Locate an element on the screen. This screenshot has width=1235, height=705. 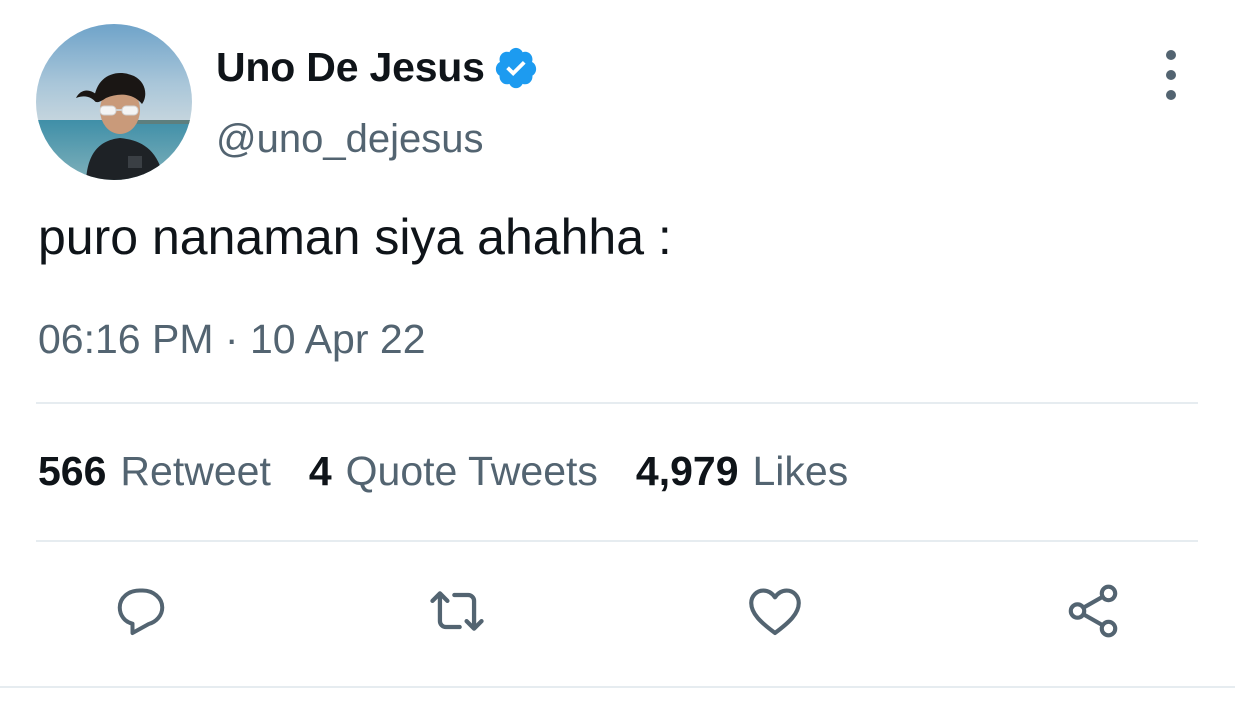
quote-tweets-count: 4 is located at coordinates (320, 471).